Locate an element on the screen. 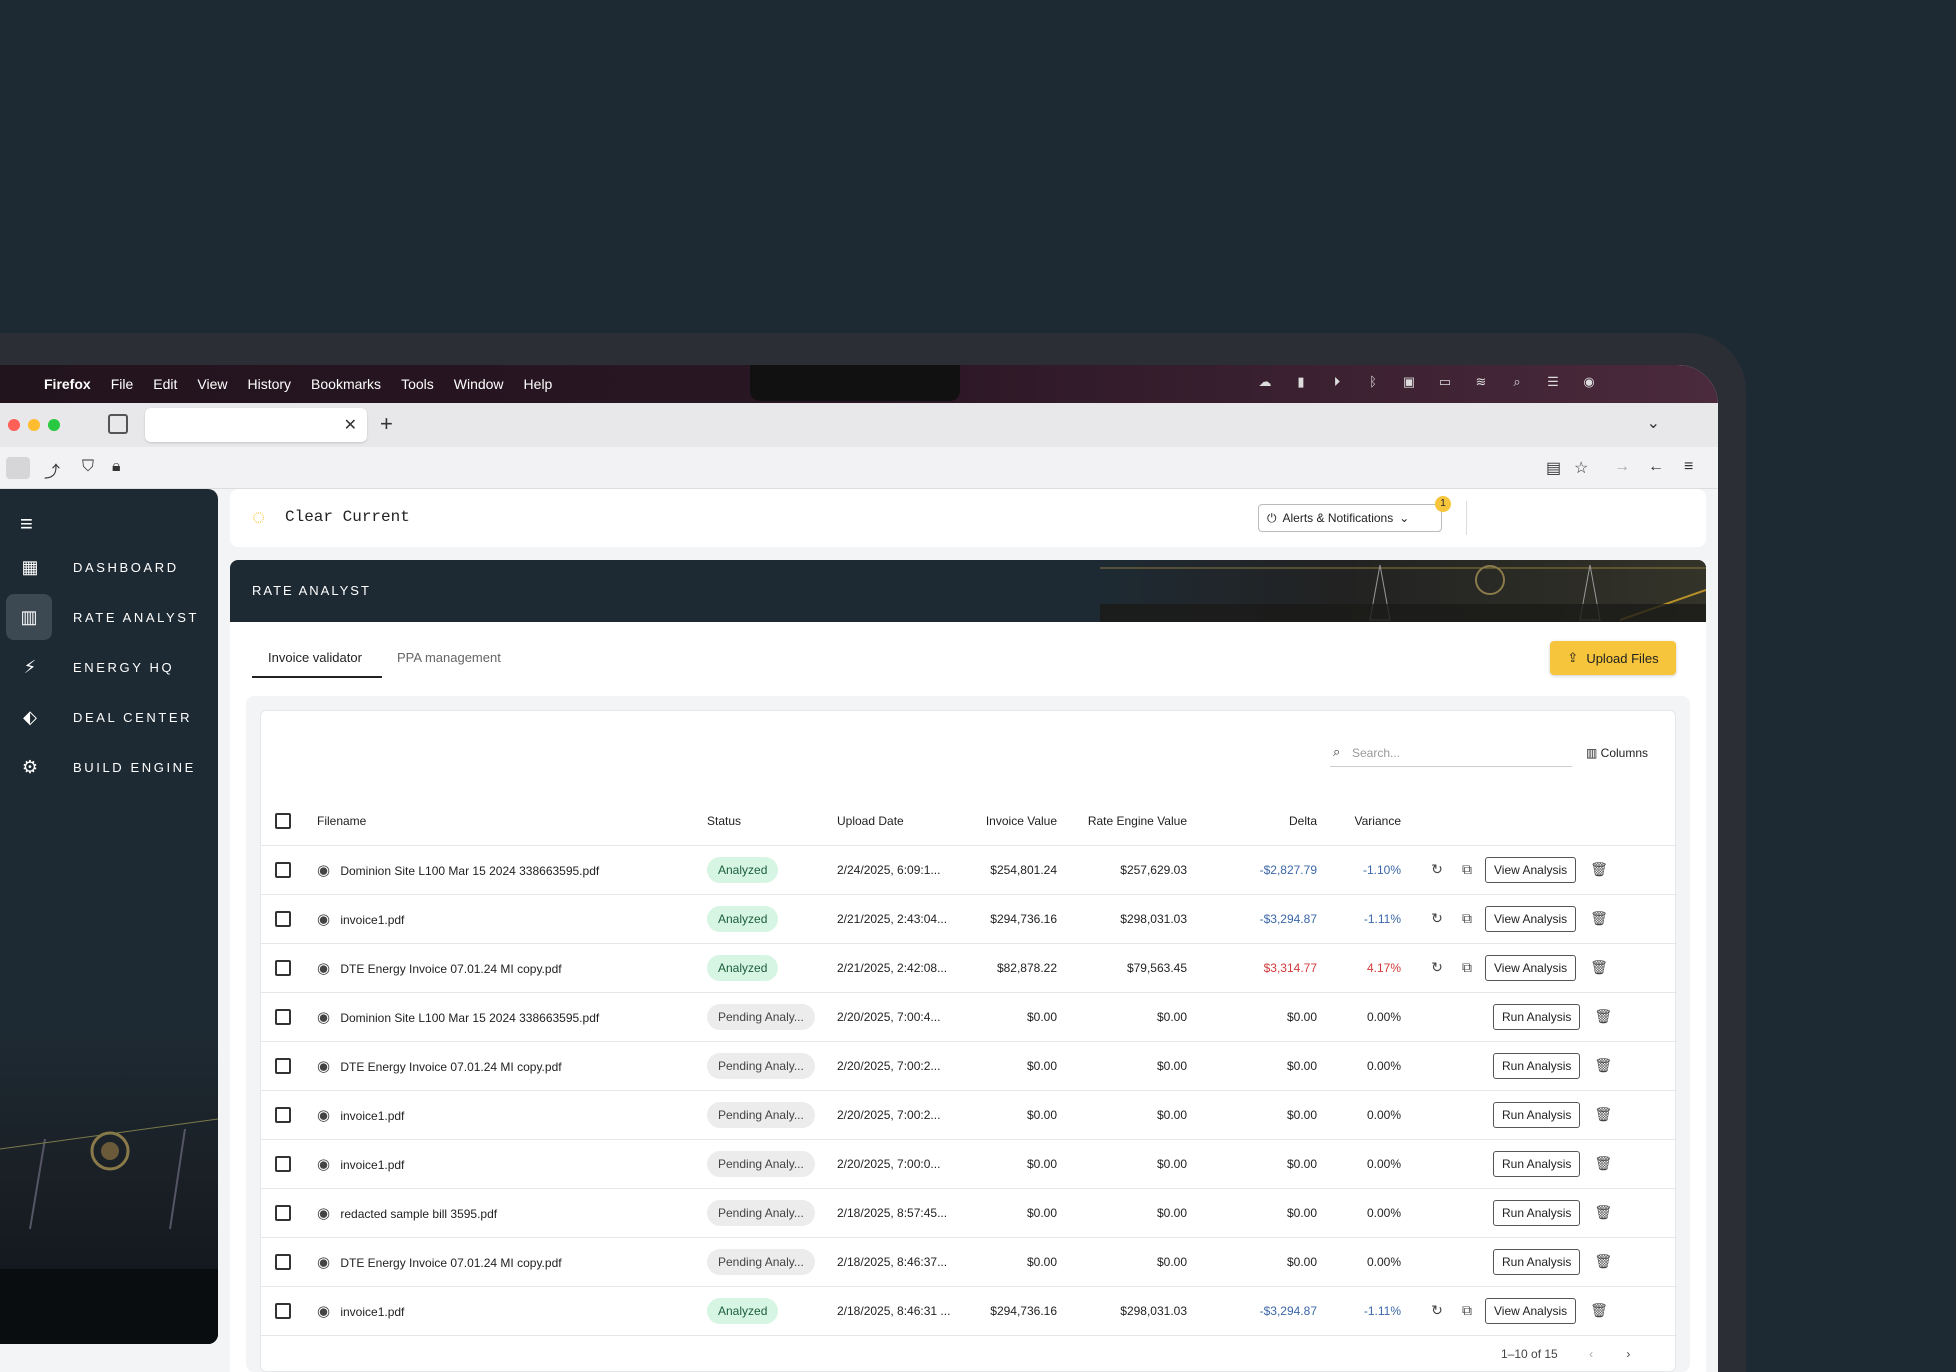 This screenshot has height=1372, width=1956. col-variance: Variance is located at coordinates (1359, 821).